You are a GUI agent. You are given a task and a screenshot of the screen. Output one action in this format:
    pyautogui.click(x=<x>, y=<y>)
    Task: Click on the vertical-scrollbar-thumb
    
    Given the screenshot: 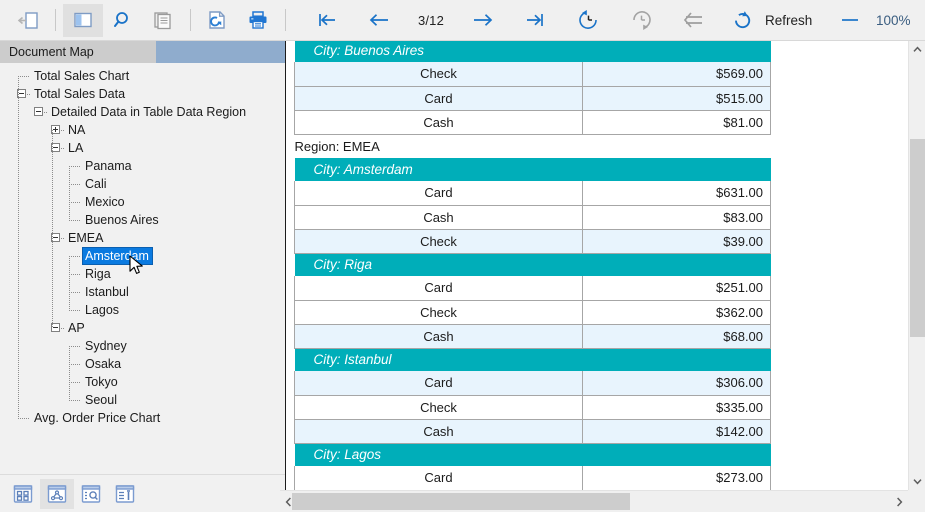 What is the action you would take?
    pyautogui.click(x=917, y=238)
    